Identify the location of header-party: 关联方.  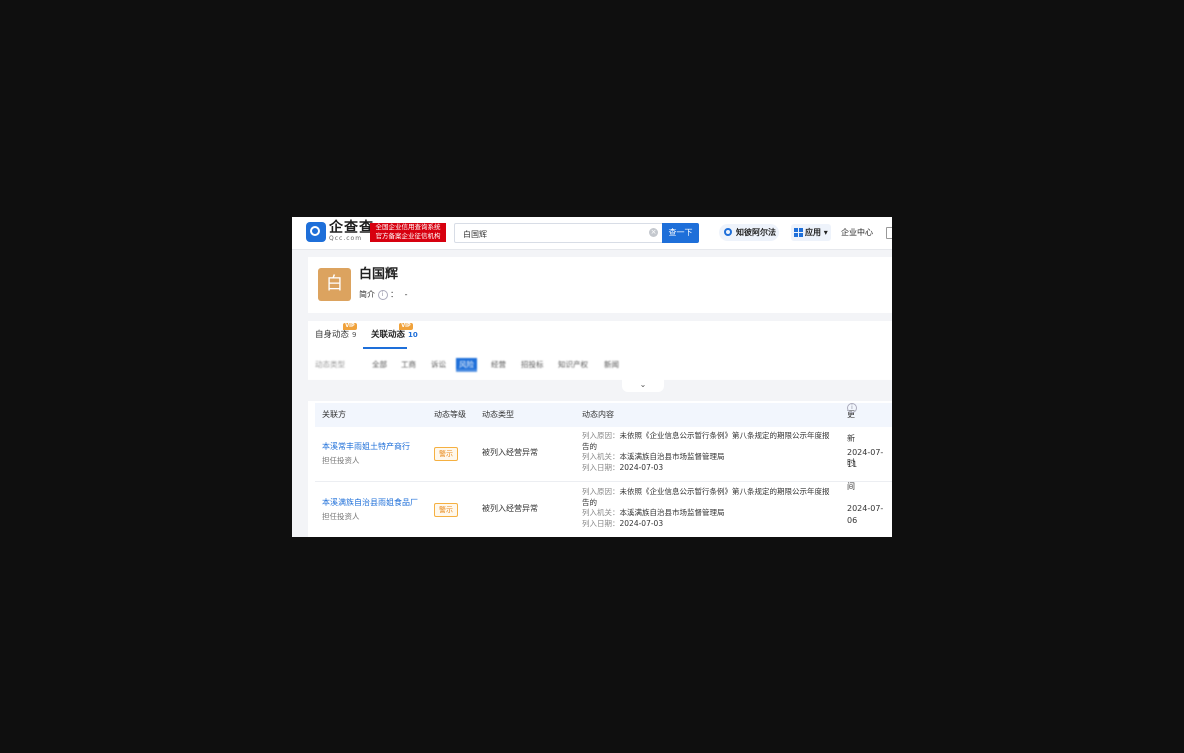
(334, 414).